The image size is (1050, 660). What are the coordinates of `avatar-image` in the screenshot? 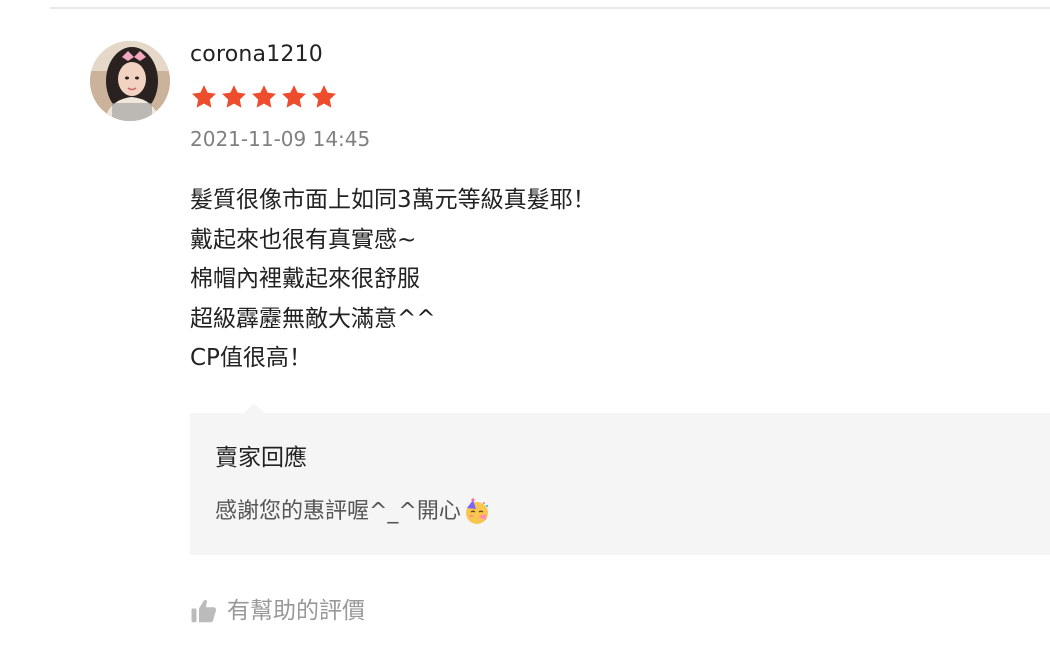 It's located at (130, 81).